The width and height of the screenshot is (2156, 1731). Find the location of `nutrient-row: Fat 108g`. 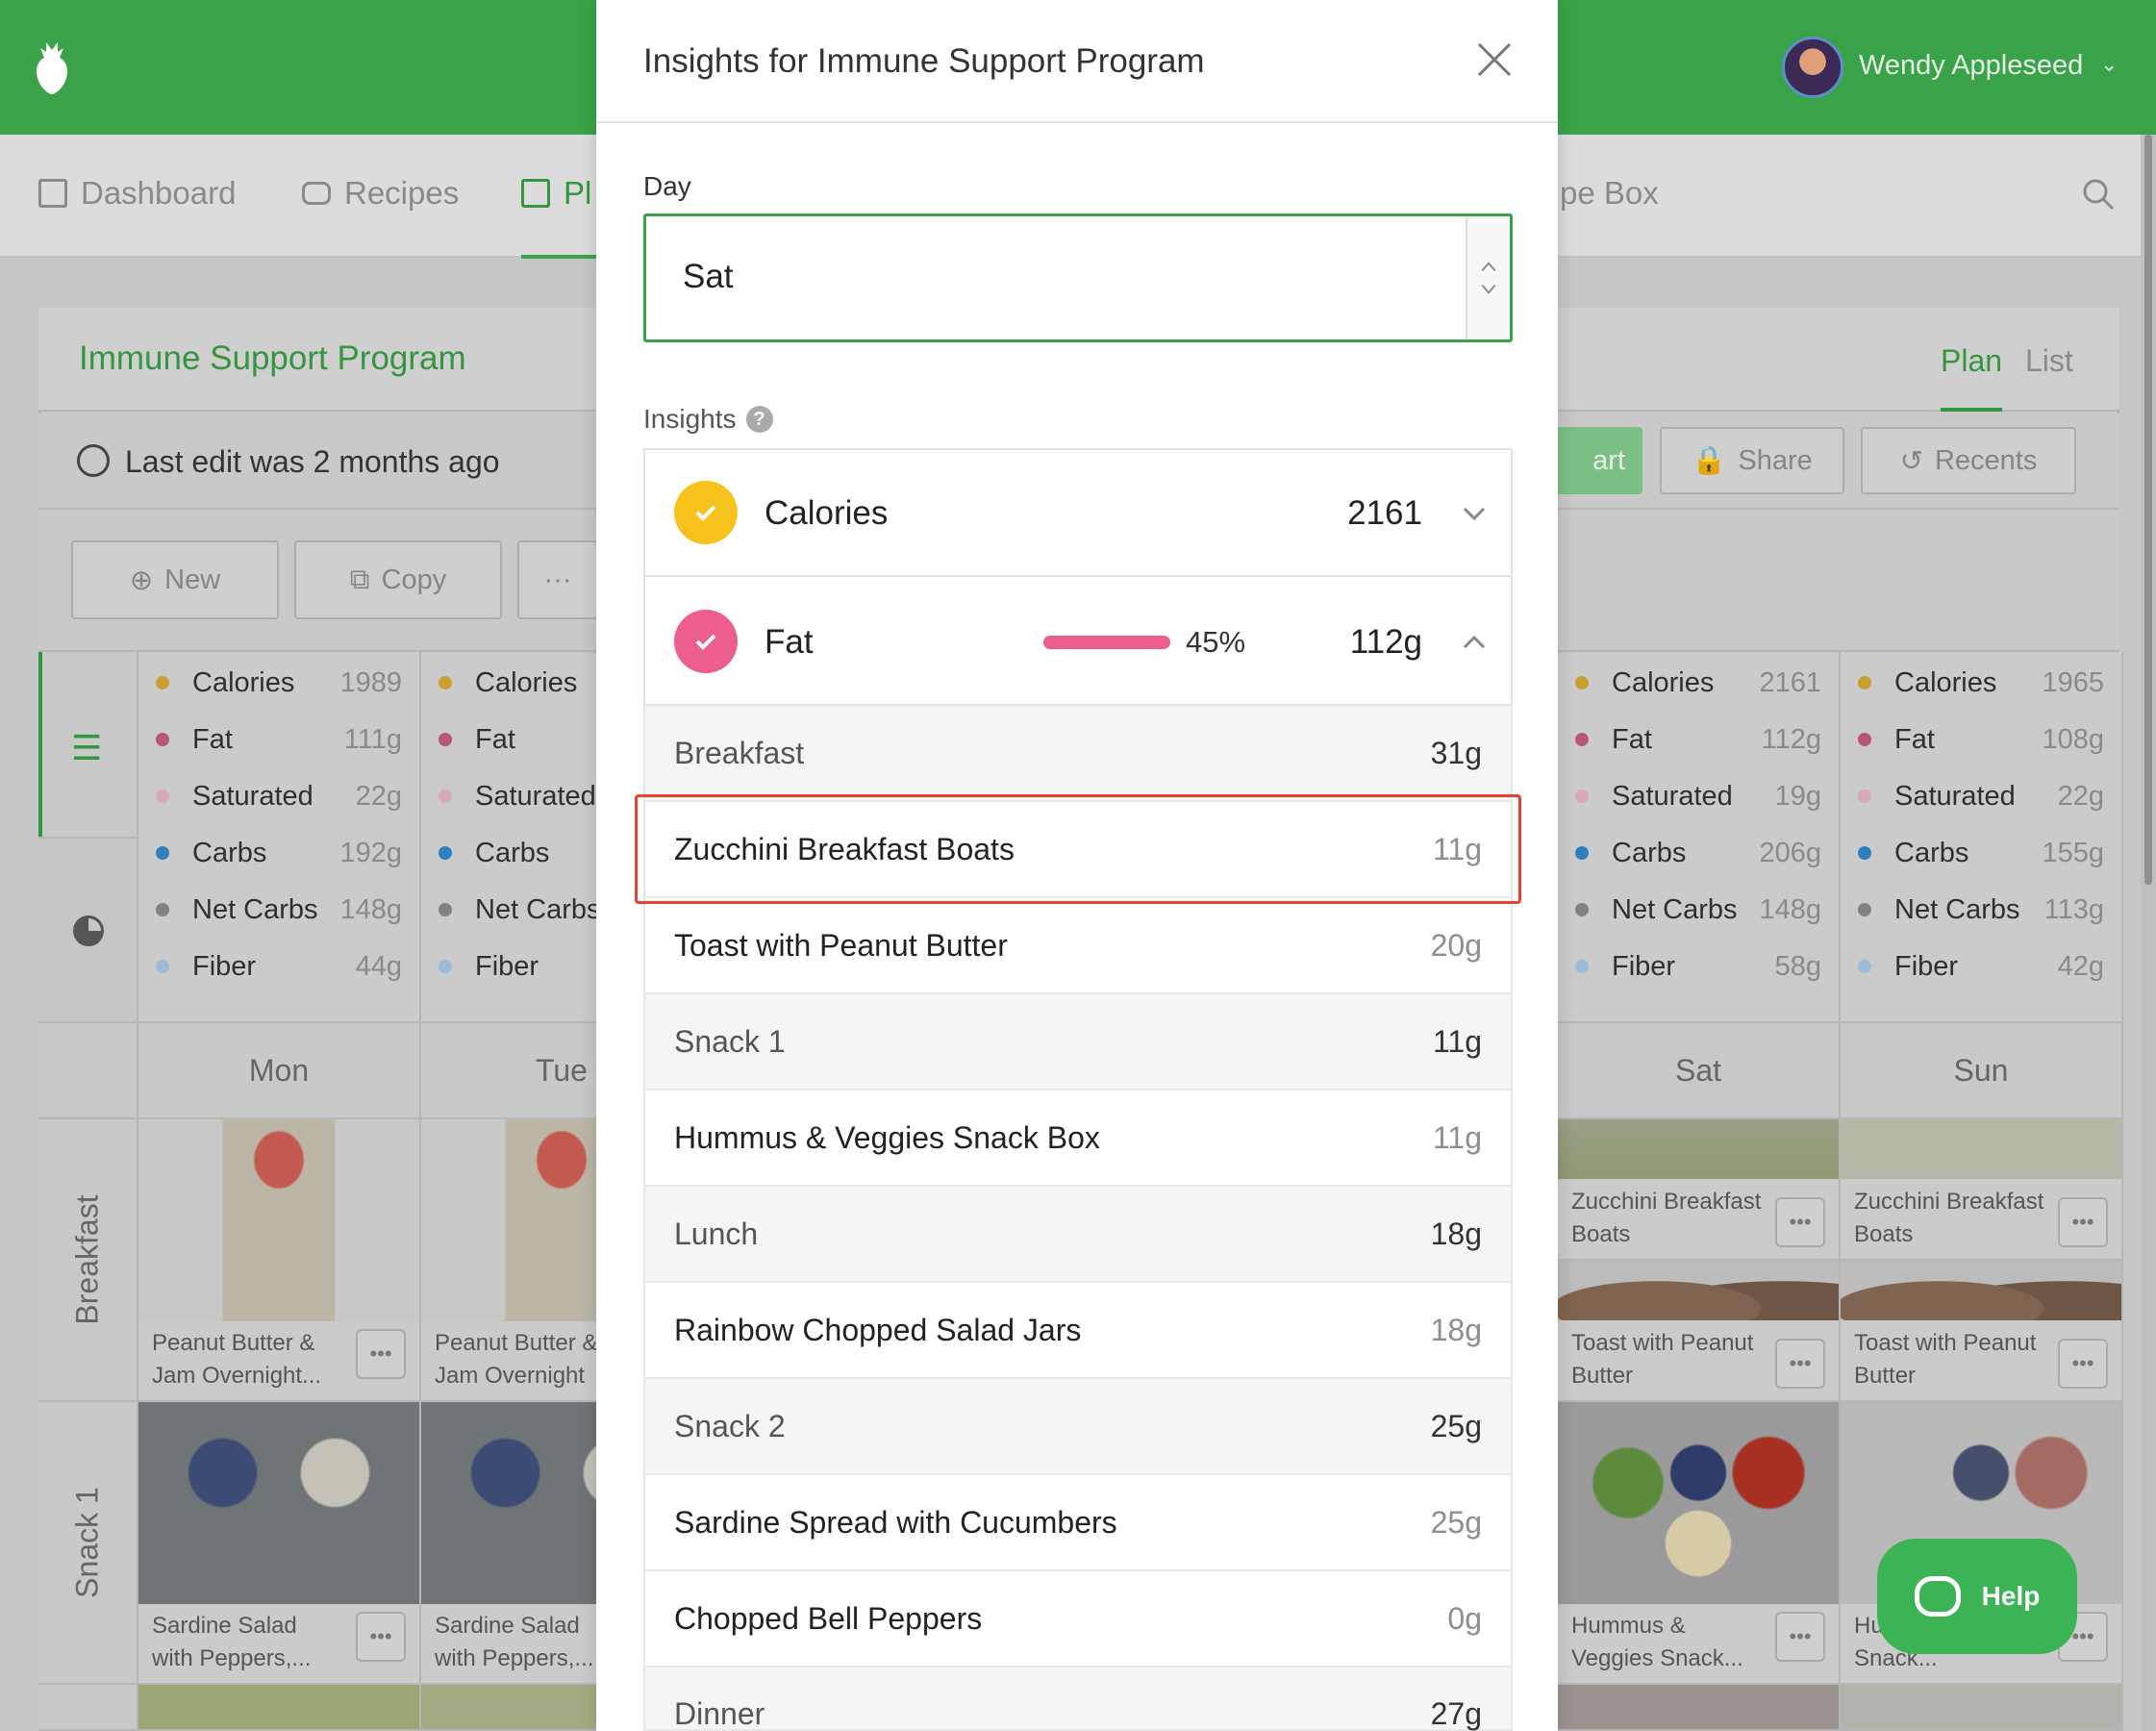

nutrient-row: Fat 108g is located at coordinates (1981, 740).